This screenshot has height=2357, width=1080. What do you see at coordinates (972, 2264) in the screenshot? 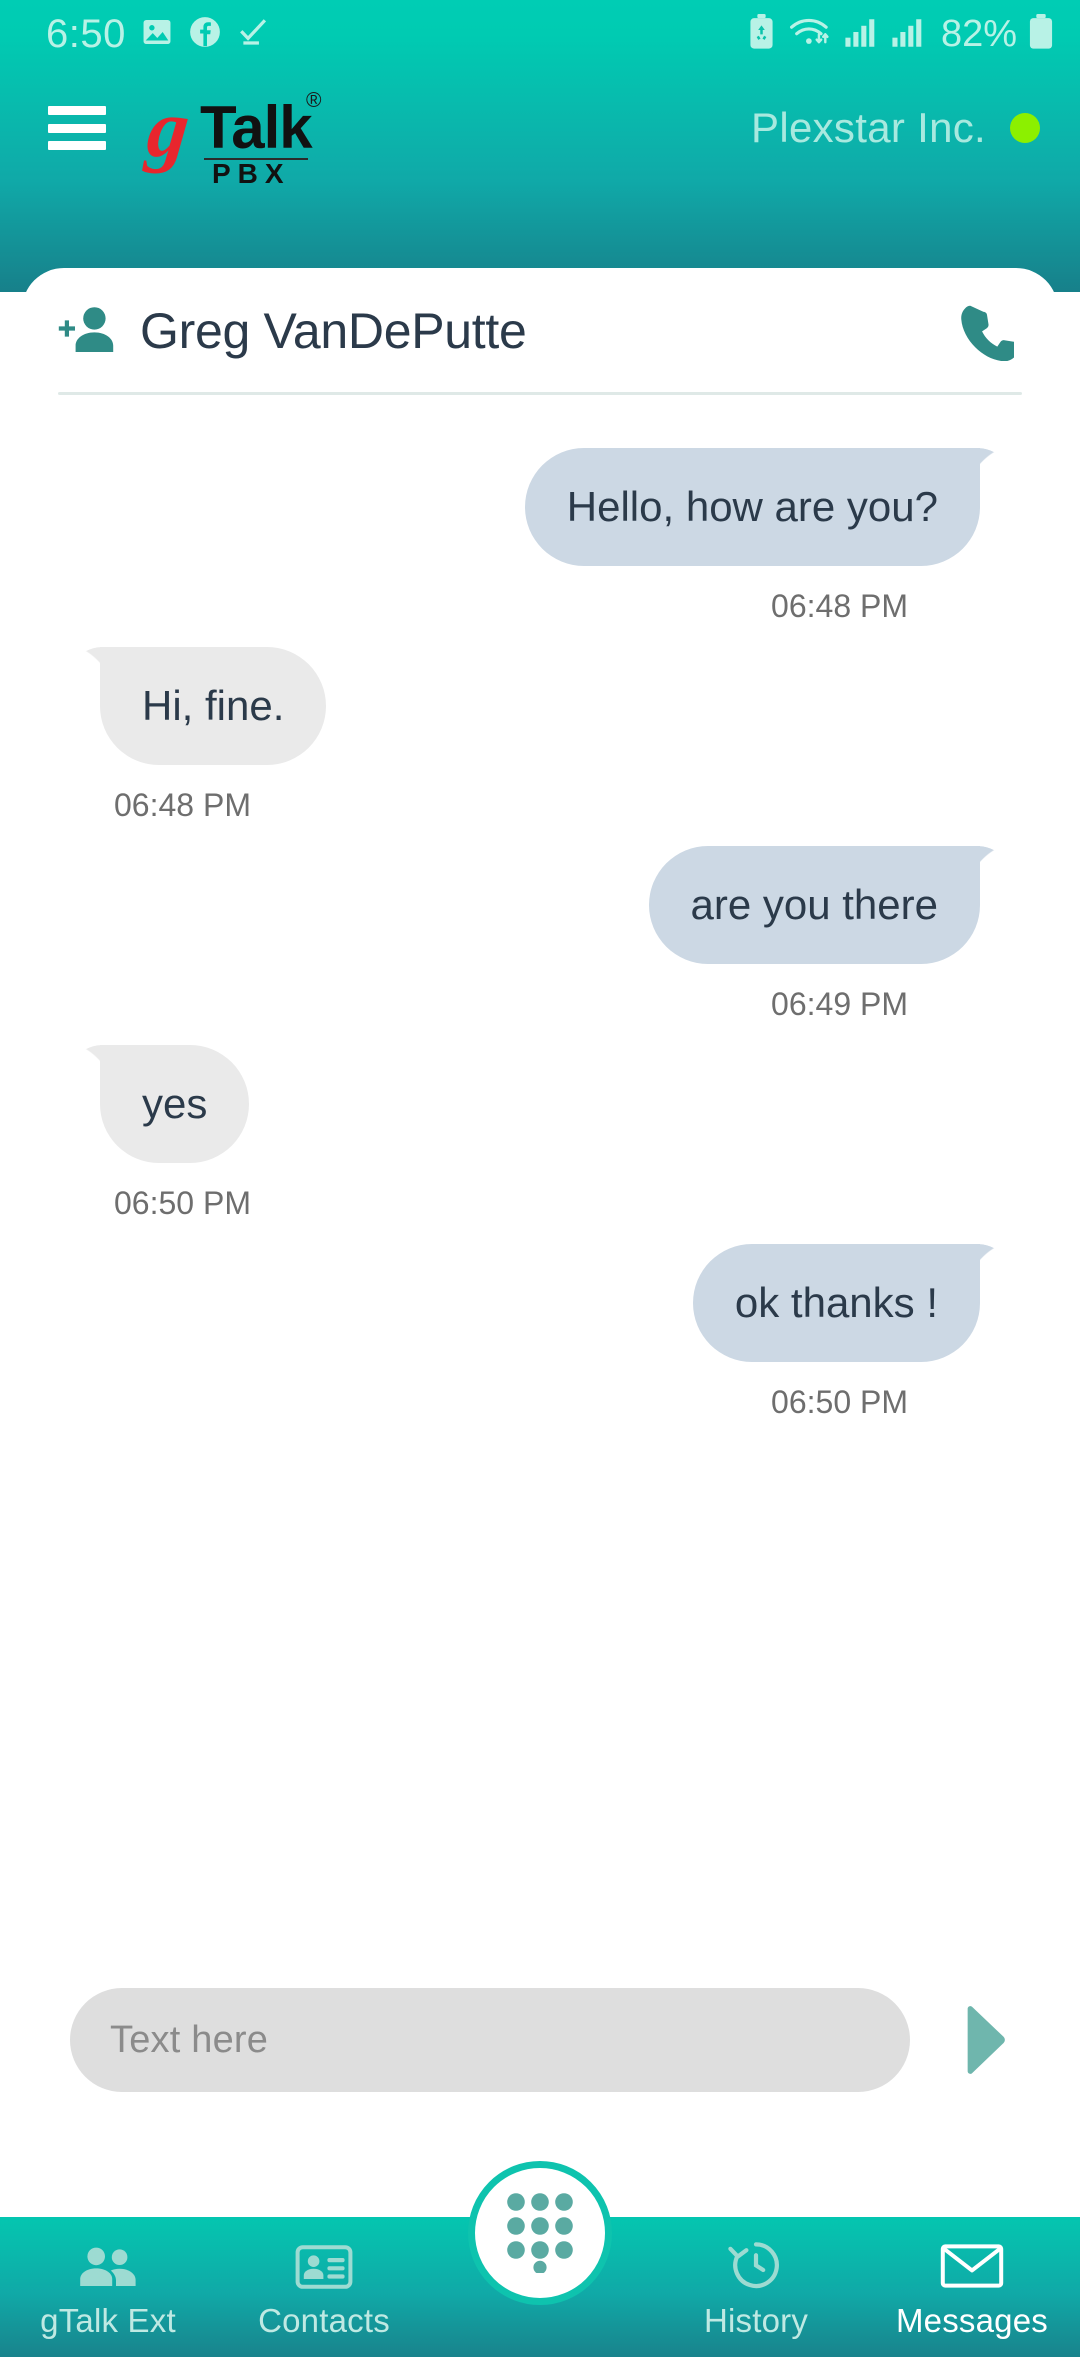
I see `envelope-icon` at bounding box center [972, 2264].